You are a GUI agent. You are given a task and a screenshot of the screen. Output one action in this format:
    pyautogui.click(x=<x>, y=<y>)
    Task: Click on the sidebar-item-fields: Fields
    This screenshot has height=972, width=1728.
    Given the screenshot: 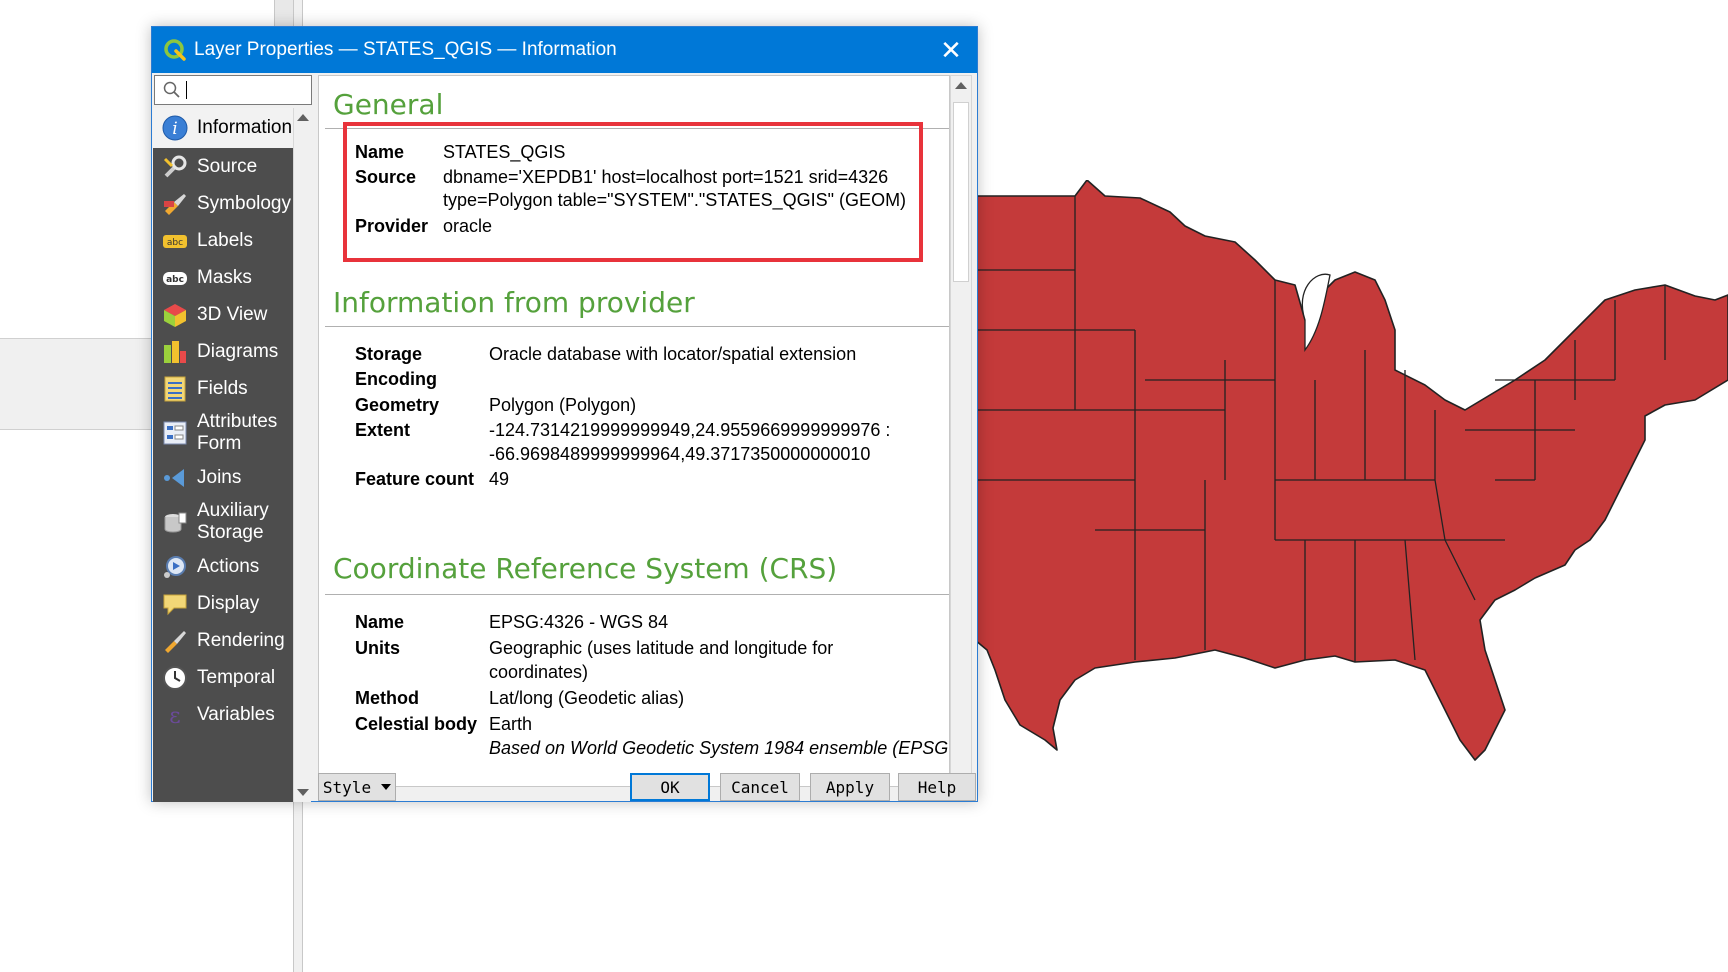 What is the action you would take?
    pyautogui.click(x=223, y=388)
    